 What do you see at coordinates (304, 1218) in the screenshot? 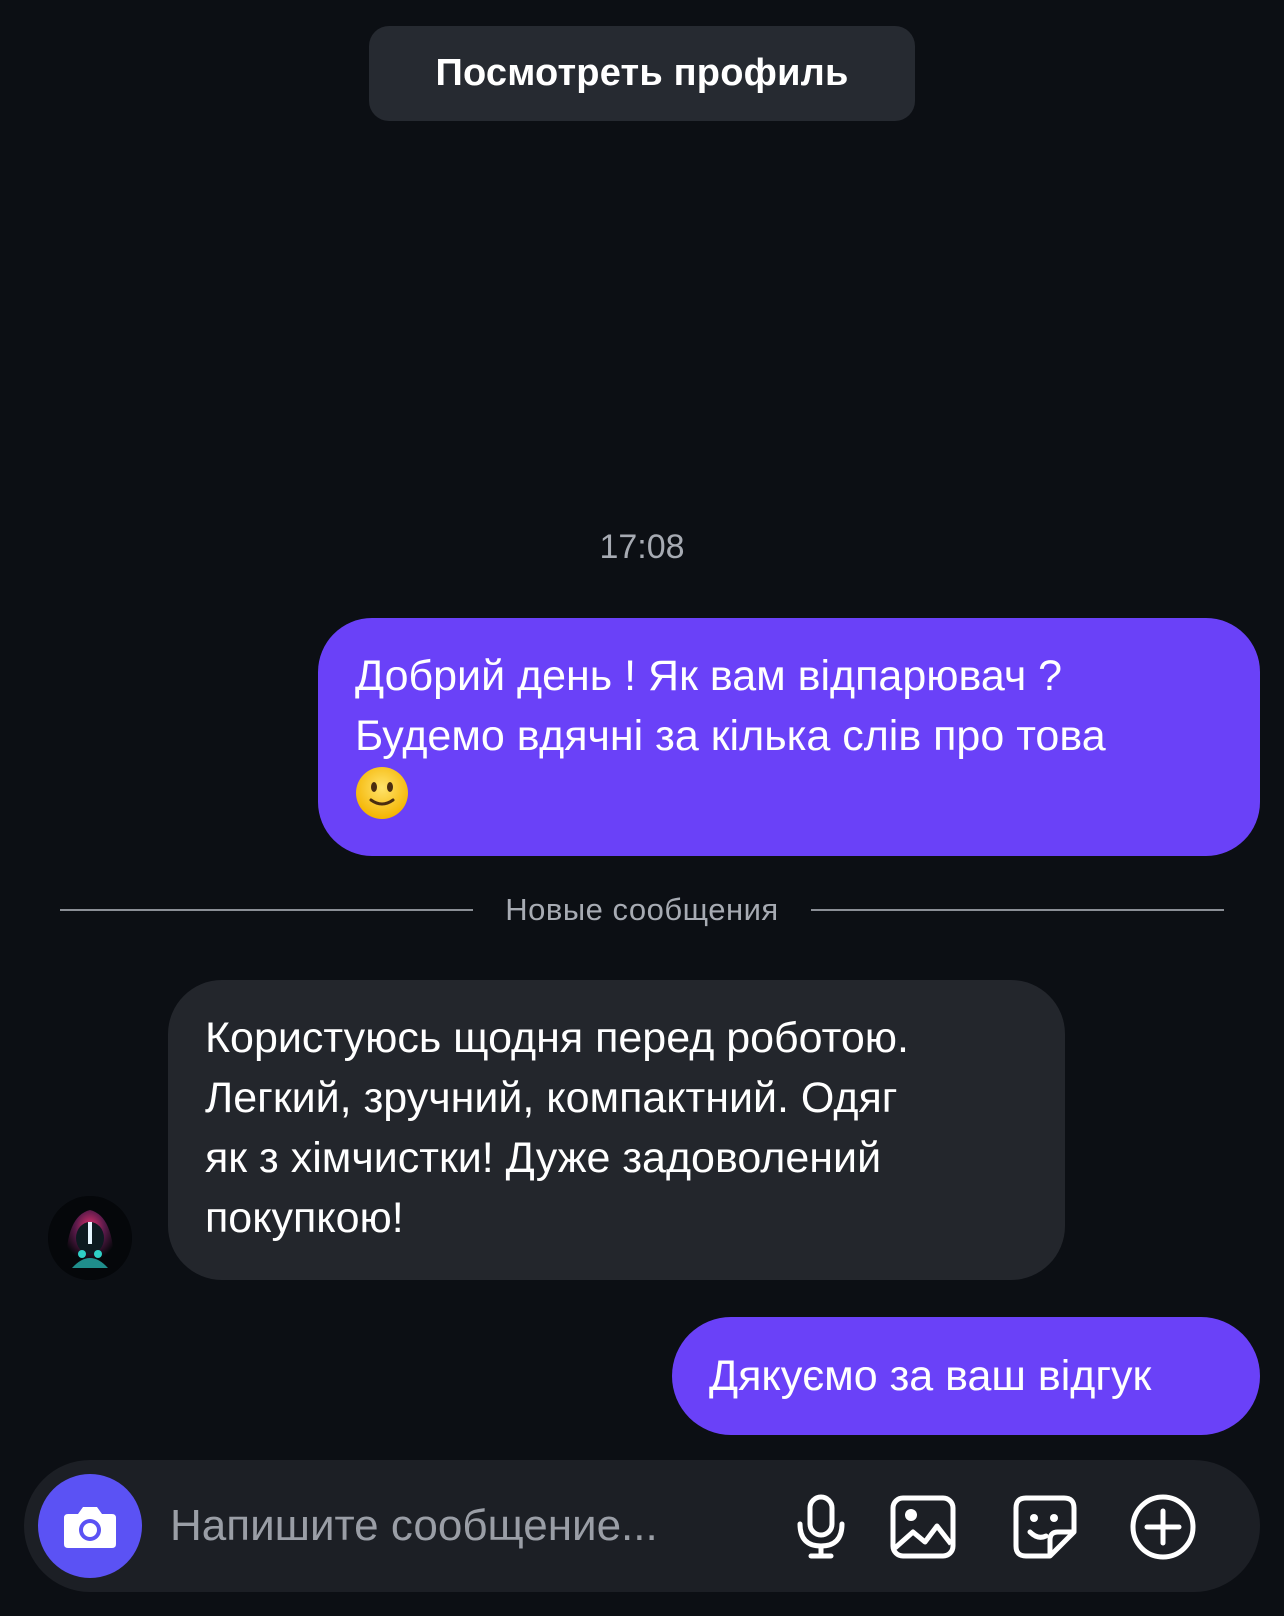
I see `message-line: покупкою!` at bounding box center [304, 1218].